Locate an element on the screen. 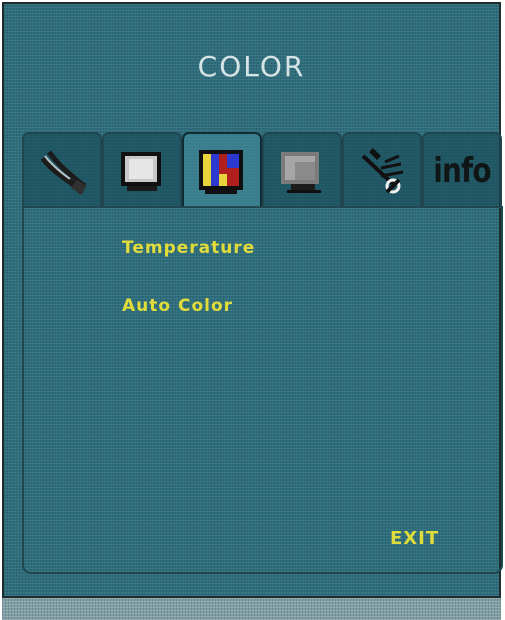  tab-bar: info is located at coordinates (262, 170).